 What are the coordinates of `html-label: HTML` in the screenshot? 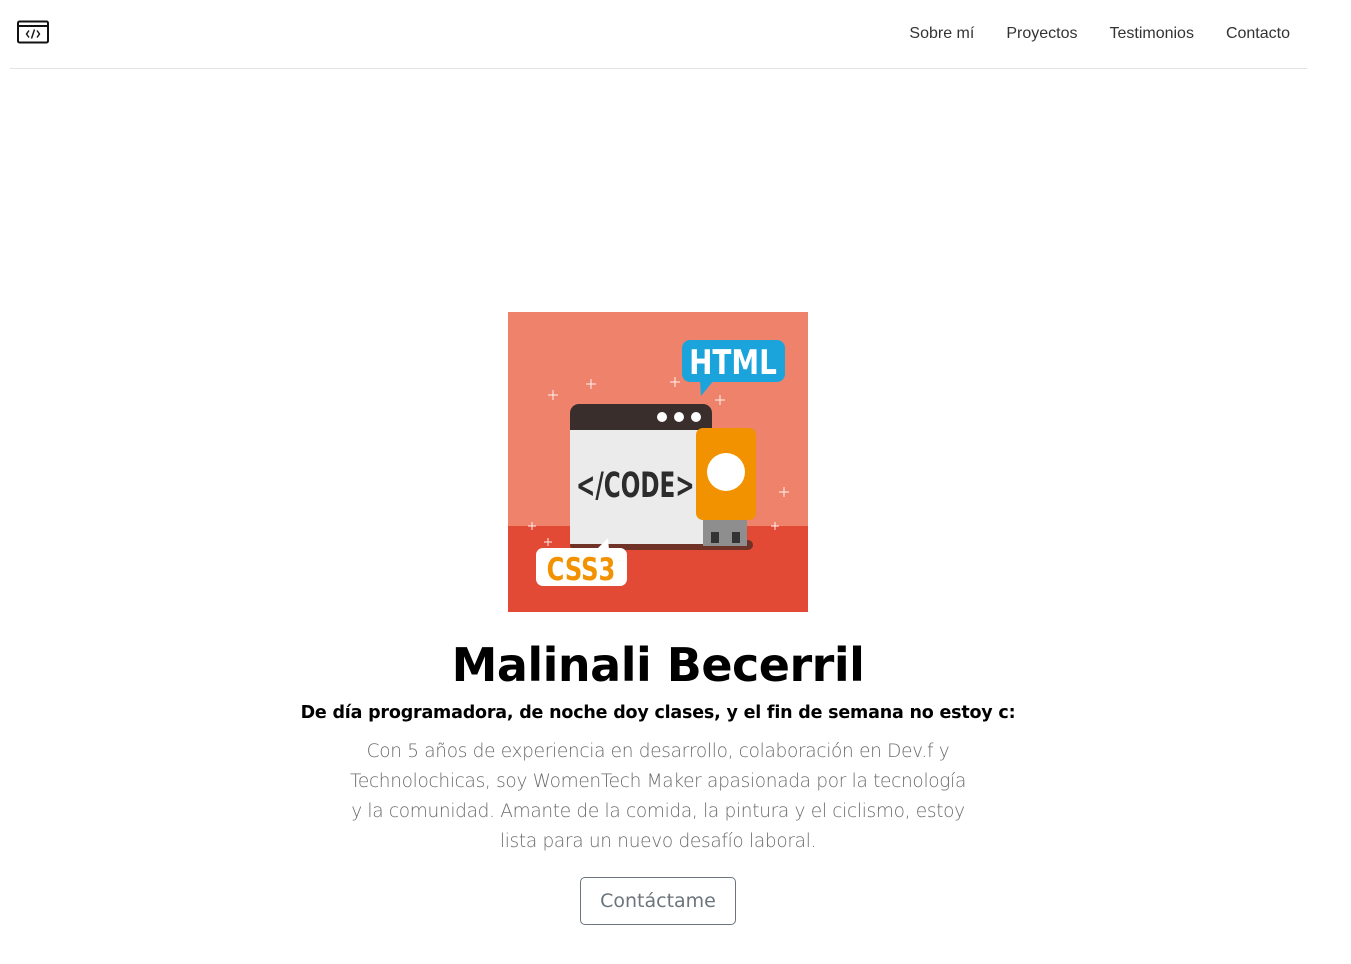 It's located at (733, 362).